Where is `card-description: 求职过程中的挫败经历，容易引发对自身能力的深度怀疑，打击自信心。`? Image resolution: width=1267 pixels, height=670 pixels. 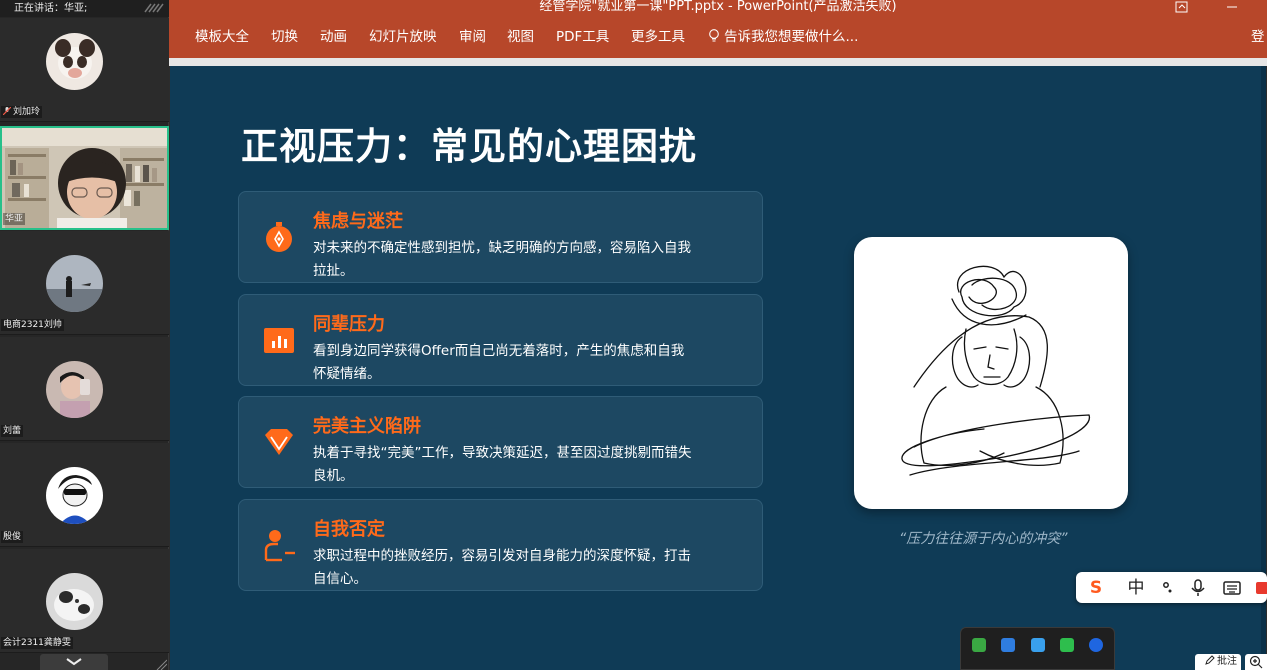 card-description: 求职过程中的挫败经历，容易引发对自身能力的深度怀疑，打击自信心。 is located at coordinates (502, 567).